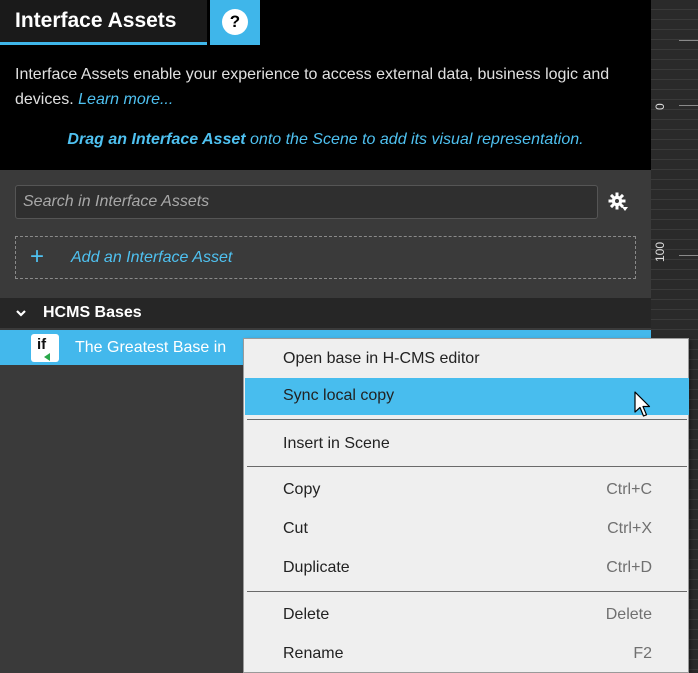 Image resolution: width=698 pixels, height=673 pixels. Describe the element at coordinates (467, 490) in the screenshot. I see `menu-item-copy: Copy Ctrl+C` at that location.